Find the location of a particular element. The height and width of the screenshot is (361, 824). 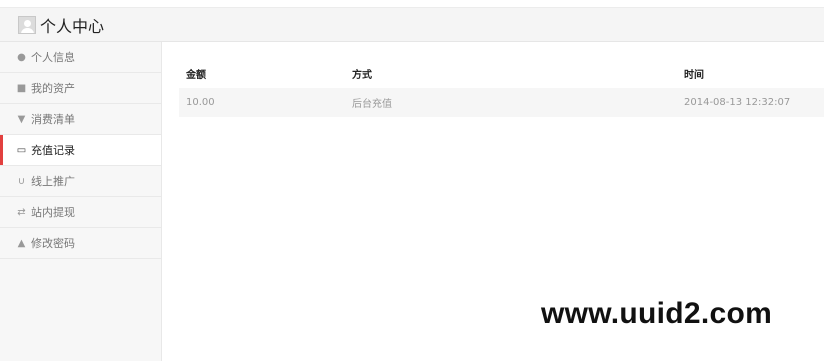

avatar-icon is located at coordinates (27, 24).